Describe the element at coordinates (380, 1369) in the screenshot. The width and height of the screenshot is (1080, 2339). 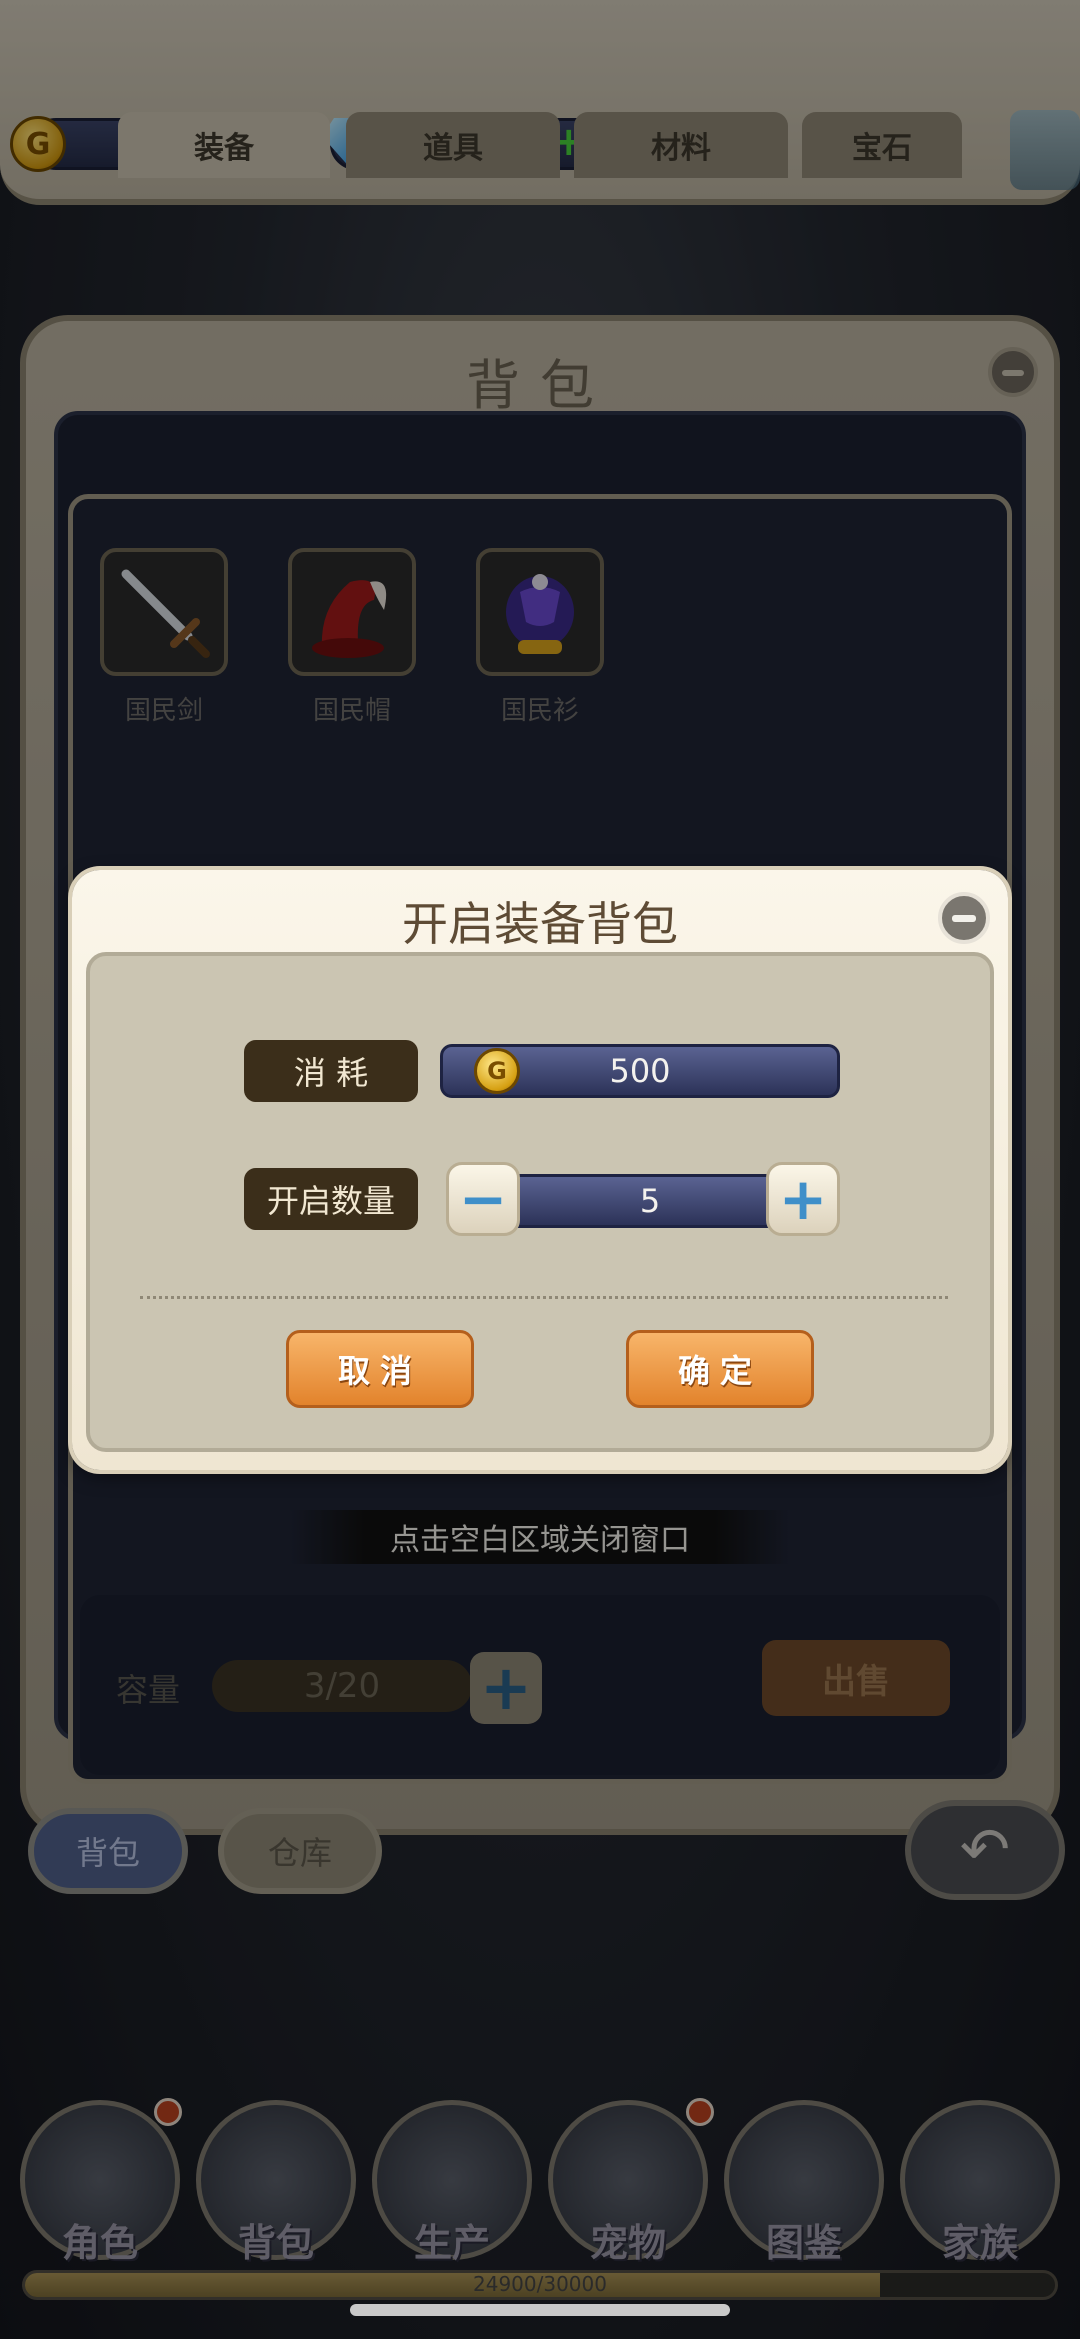
I see `cancel-button: 取消` at that location.